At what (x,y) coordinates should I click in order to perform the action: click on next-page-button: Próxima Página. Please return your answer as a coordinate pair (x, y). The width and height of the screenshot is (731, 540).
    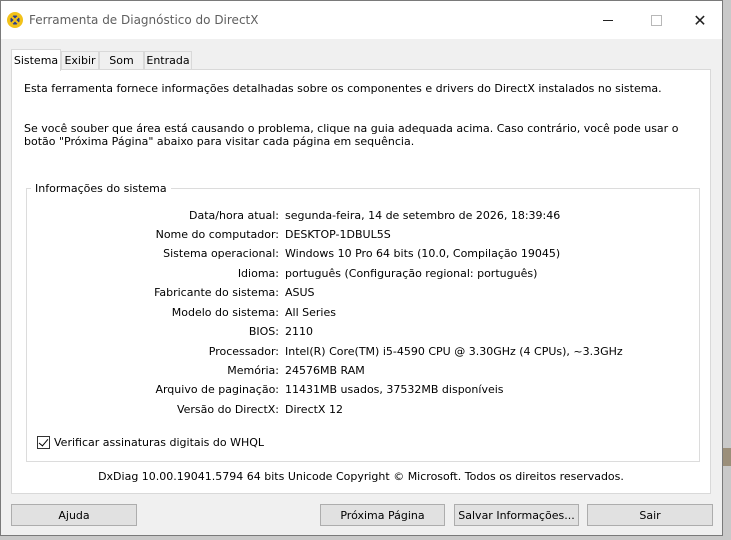
    Looking at the image, I should click on (382, 515).